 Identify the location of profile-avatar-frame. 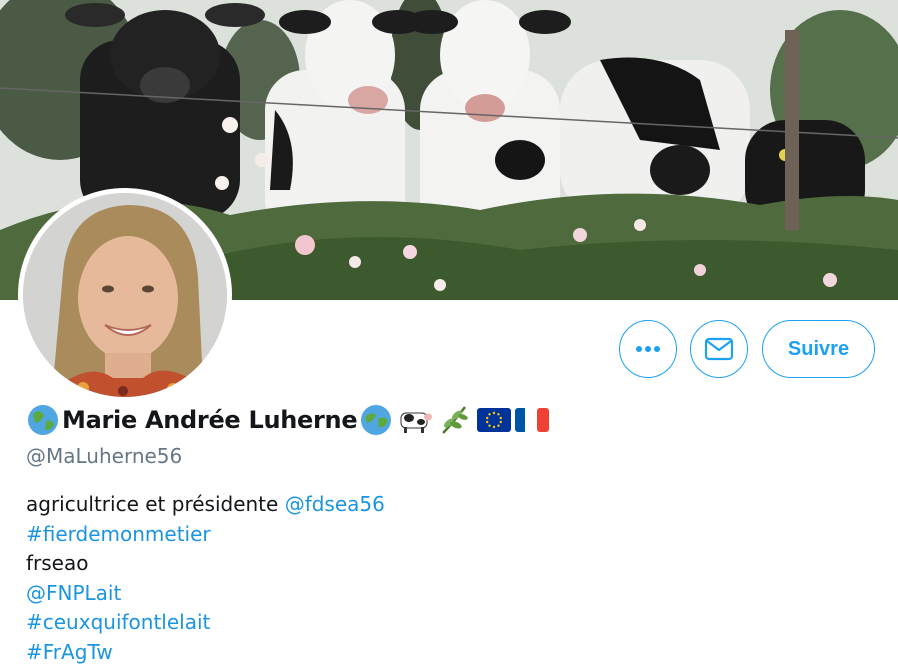
(125, 295).